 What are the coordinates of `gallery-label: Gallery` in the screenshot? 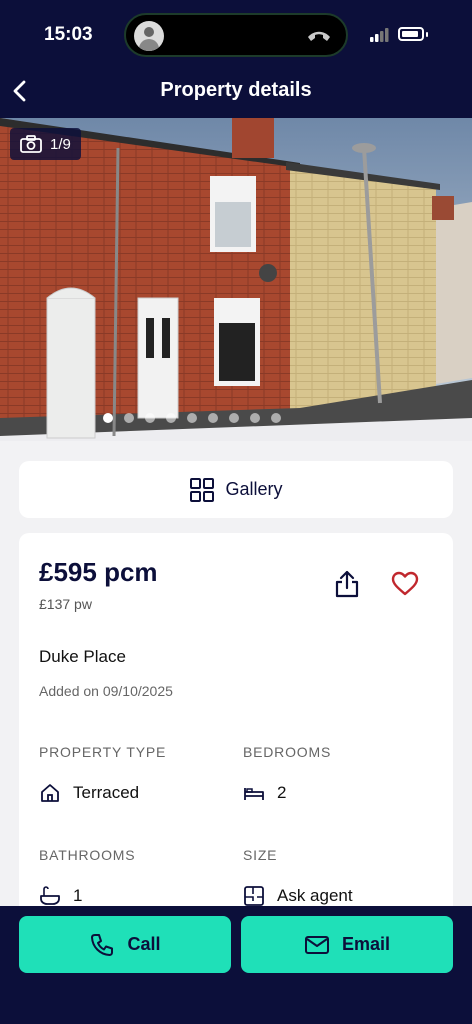 It's located at (254, 489).